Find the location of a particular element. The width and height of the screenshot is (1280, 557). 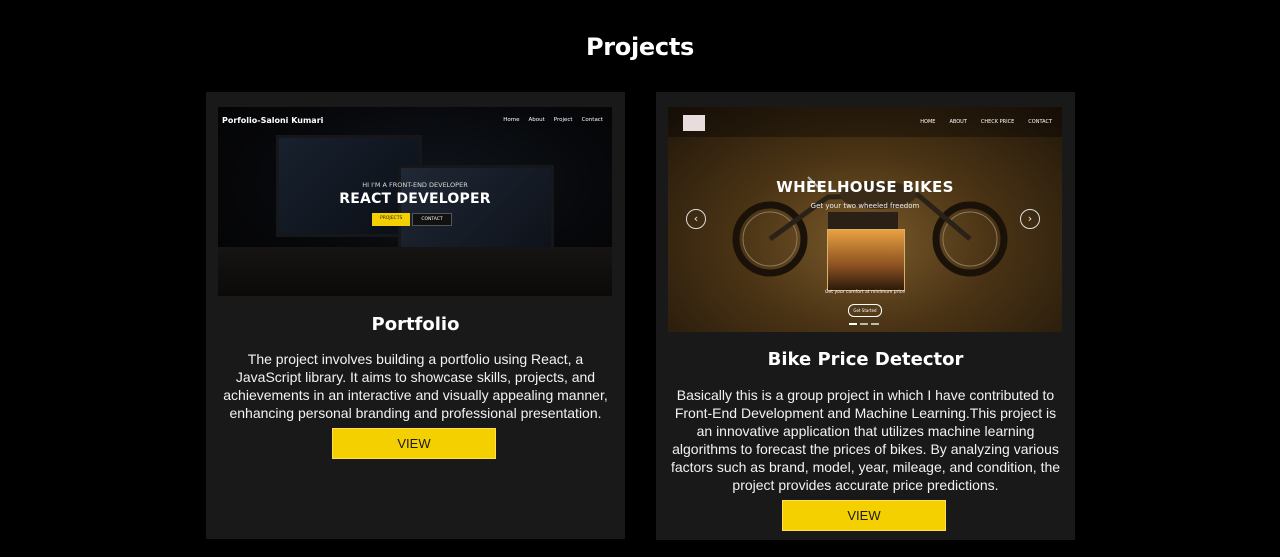

thumbnail-contact-button: CONTACT is located at coordinates (432, 219).